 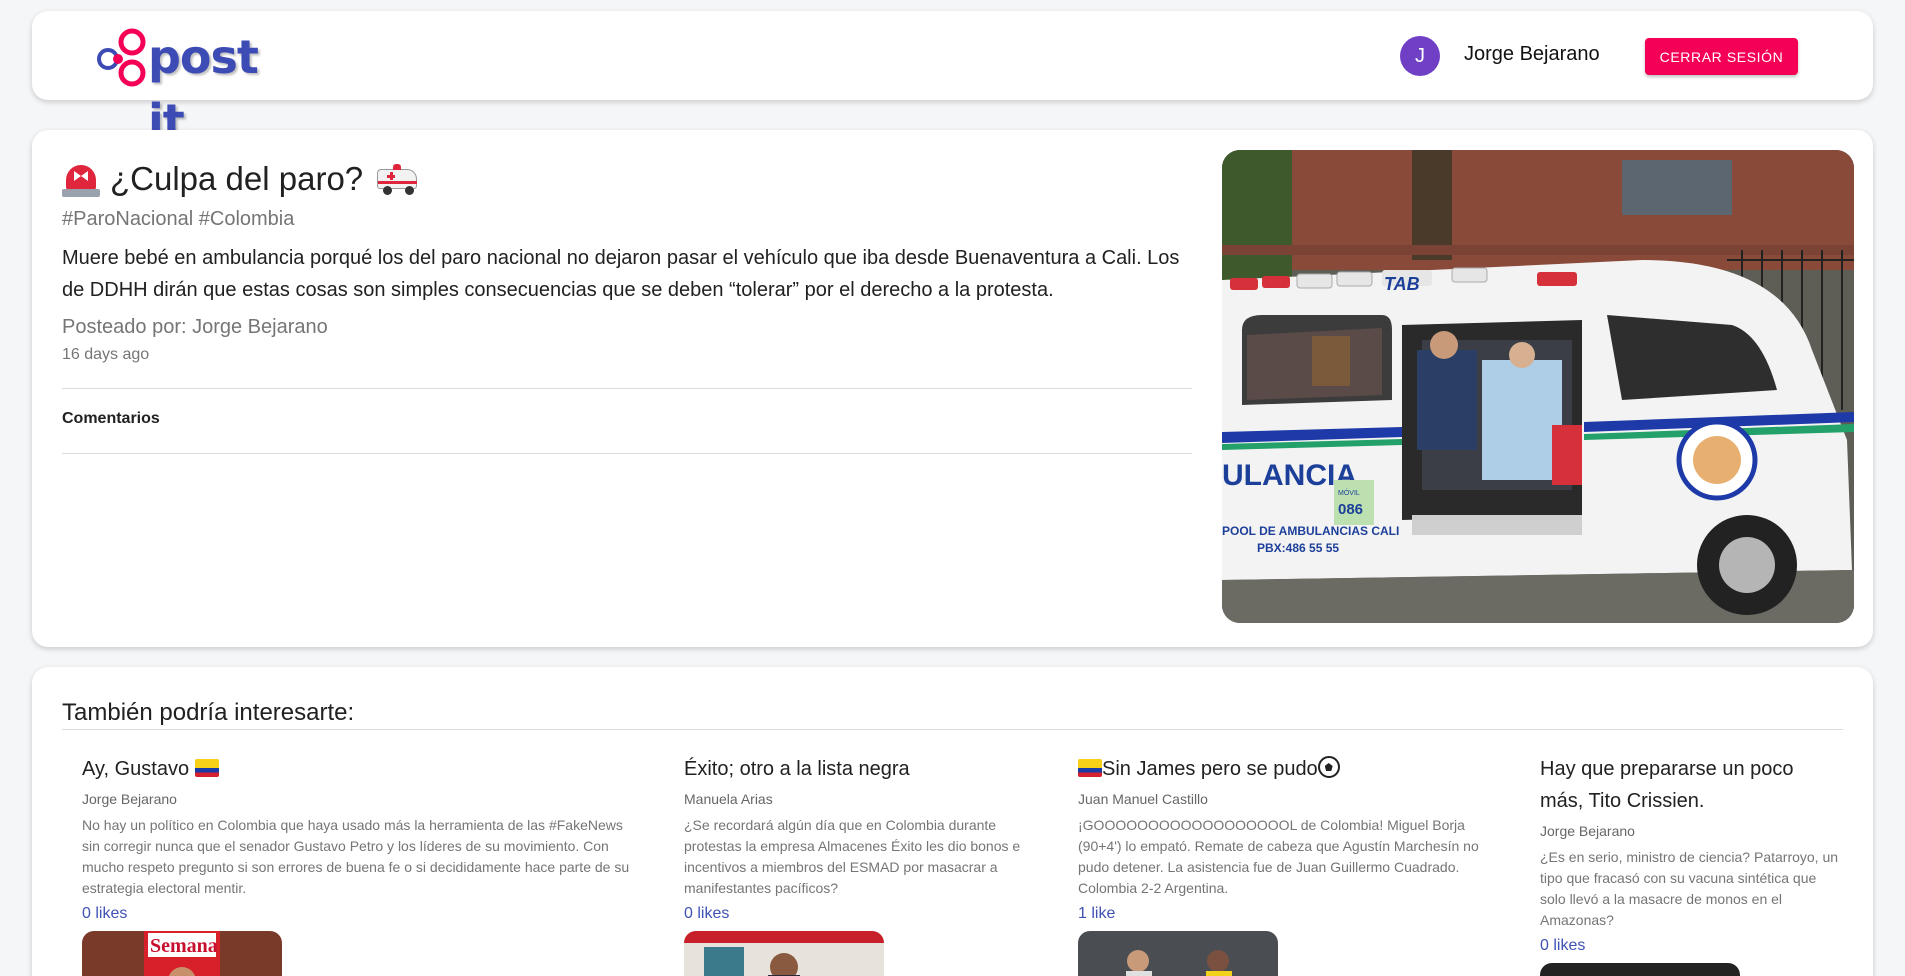 What do you see at coordinates (81, 179) in the screenshot?
I see `siren-icon` at bounding box center [81, 179].